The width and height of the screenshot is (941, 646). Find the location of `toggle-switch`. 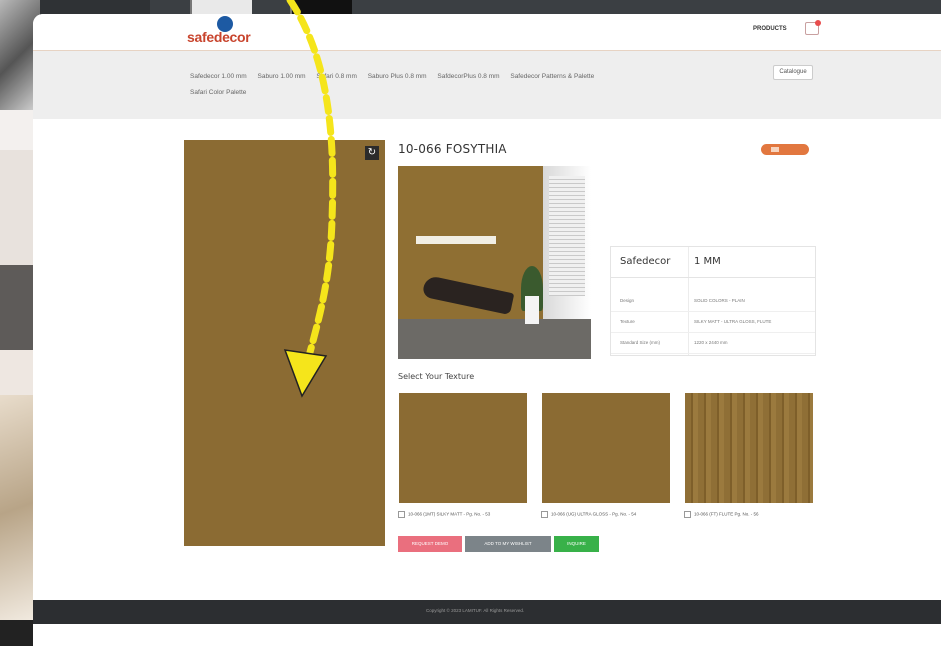

toggle-switch is located at coordinates (785, 149).